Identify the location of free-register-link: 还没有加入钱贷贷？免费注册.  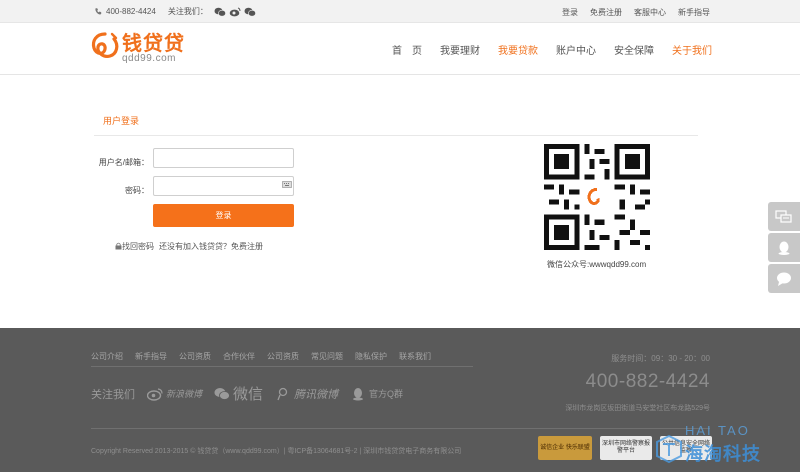
(211, 246).